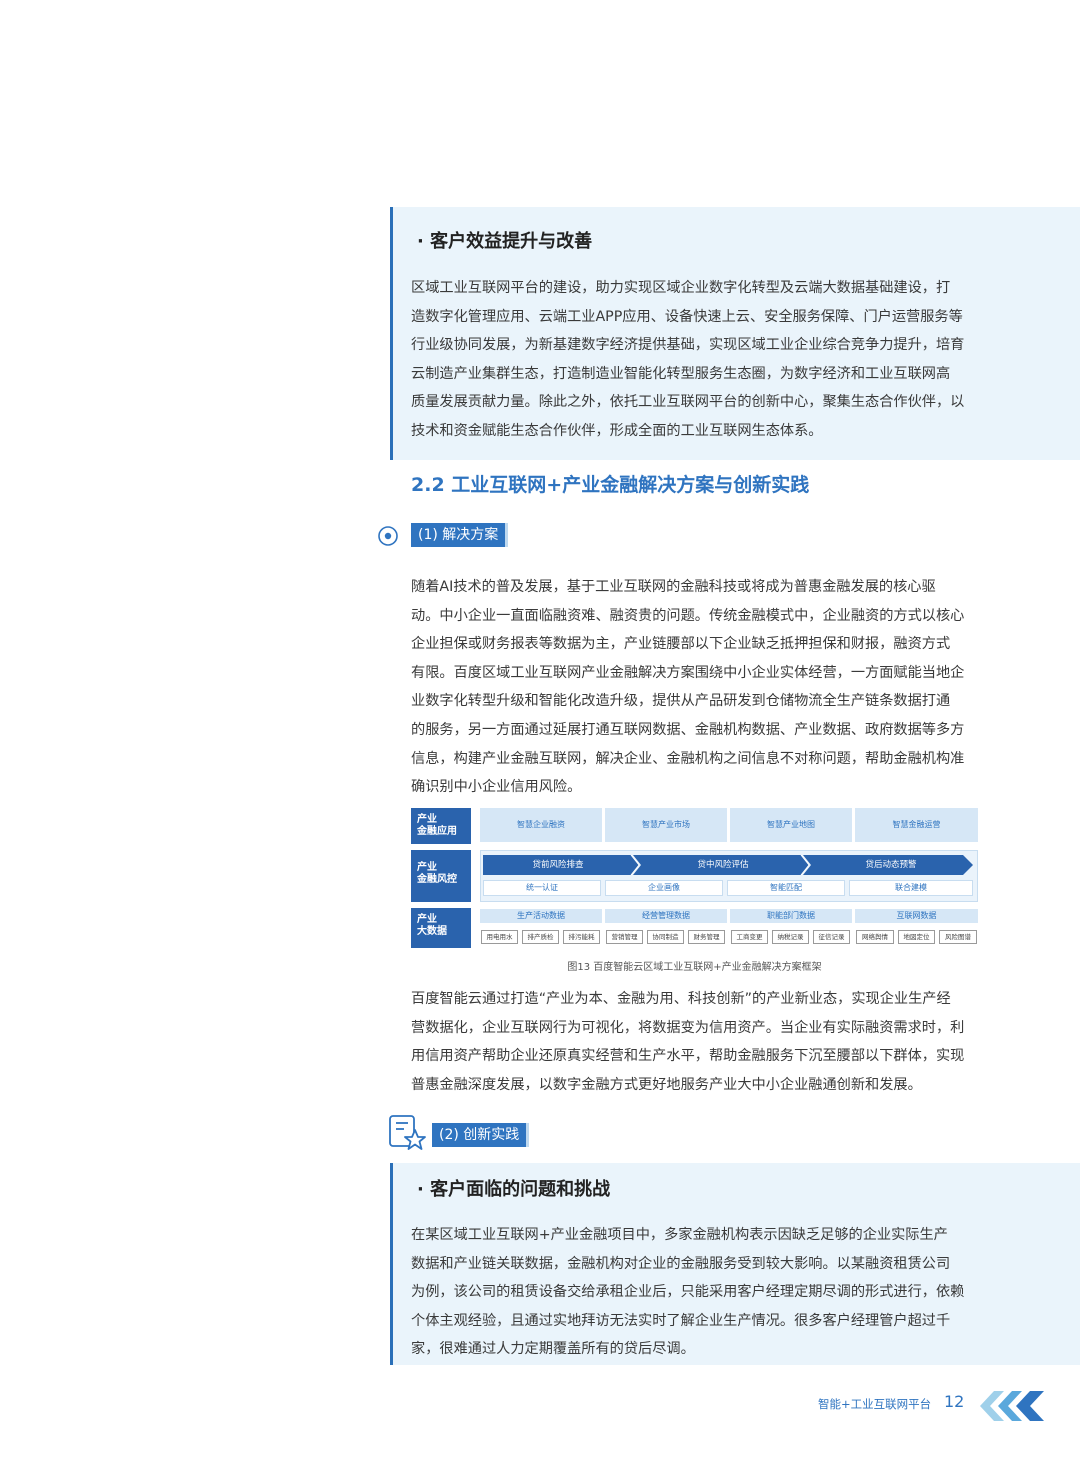 The height and width of the screenshot is (1464, 1080). Describe the element at coordinates (624, 937) in the screenshot. I see `data-item: 营销管理` at that location.